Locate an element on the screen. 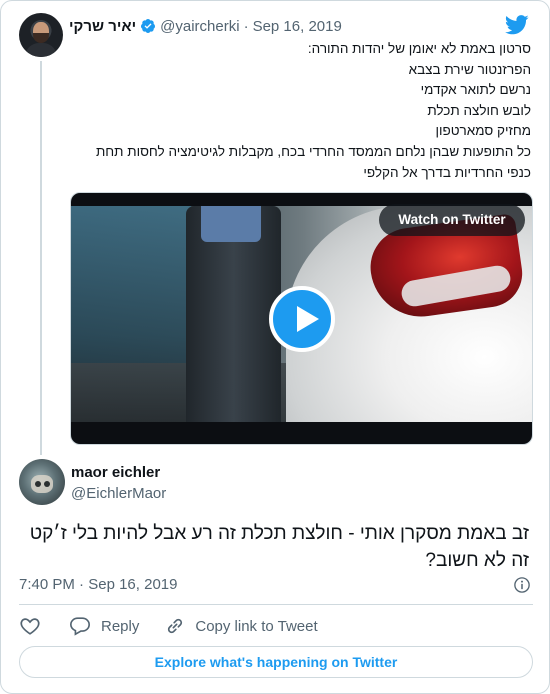 This screenshot has height=694, width=550. twitter-bird-icon is located at coordinates (517, 25).